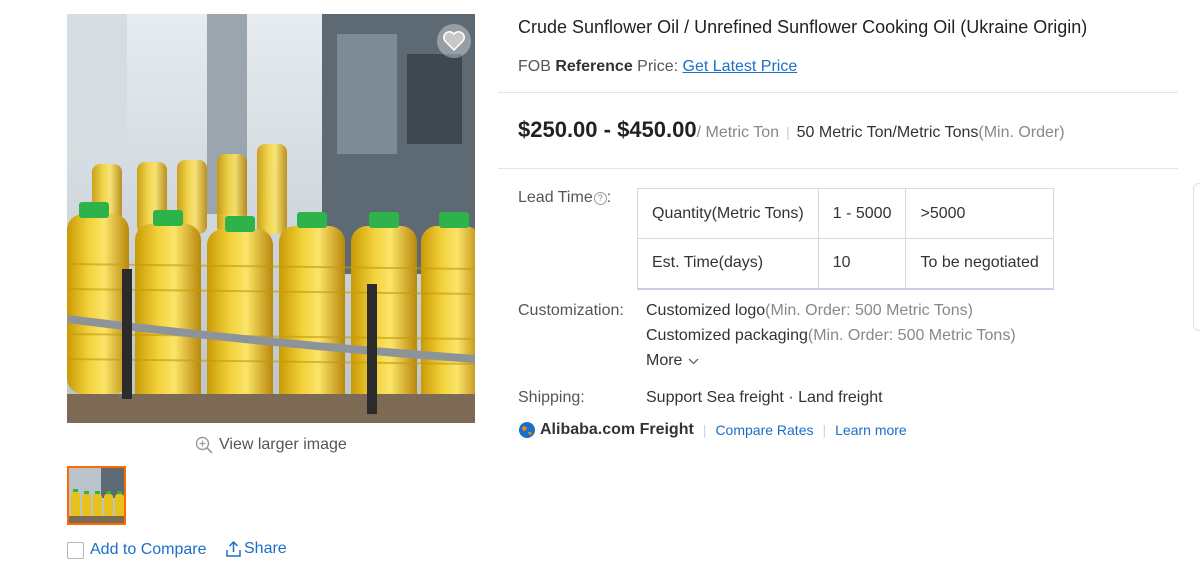  I want to click on shipping-value: Support Sea freight · Land freight, so click(764, 397).